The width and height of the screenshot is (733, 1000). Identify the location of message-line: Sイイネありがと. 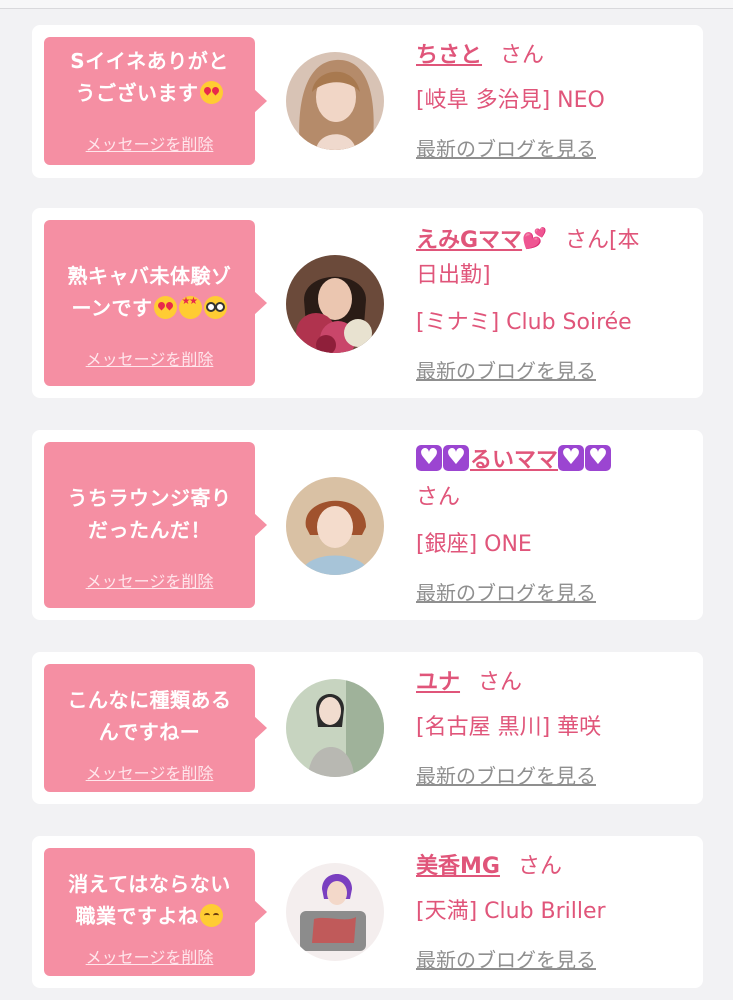
(149, 61).